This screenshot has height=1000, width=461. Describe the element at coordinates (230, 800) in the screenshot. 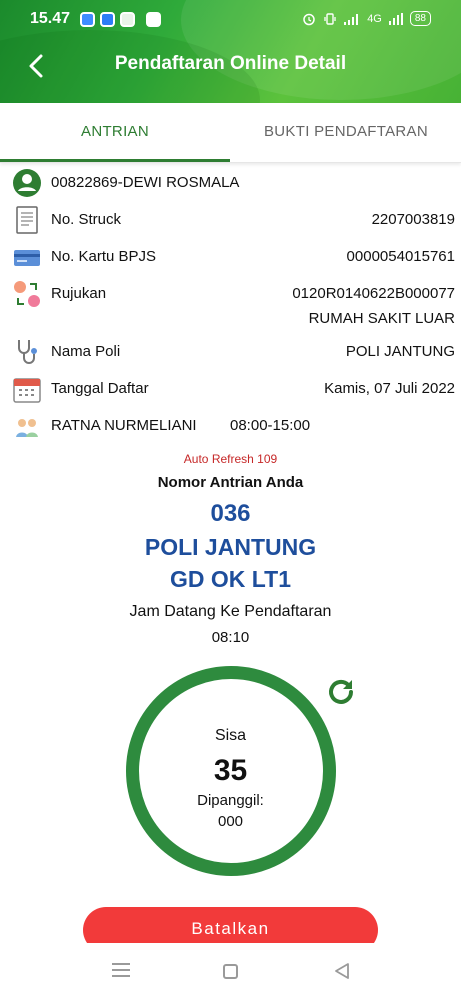

I see `called-label: Dipanggil:` at that location.